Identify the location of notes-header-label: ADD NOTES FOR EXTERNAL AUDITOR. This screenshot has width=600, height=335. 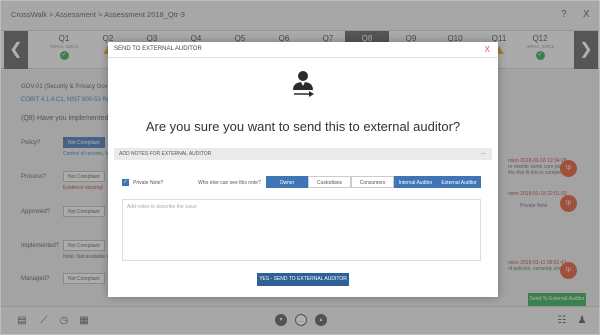
(165, 154).